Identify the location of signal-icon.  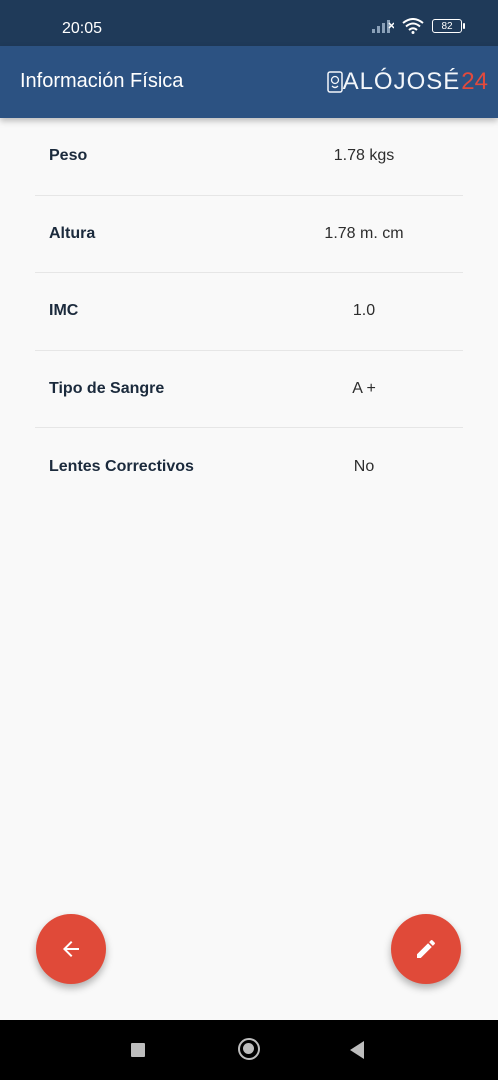
(383, 26).